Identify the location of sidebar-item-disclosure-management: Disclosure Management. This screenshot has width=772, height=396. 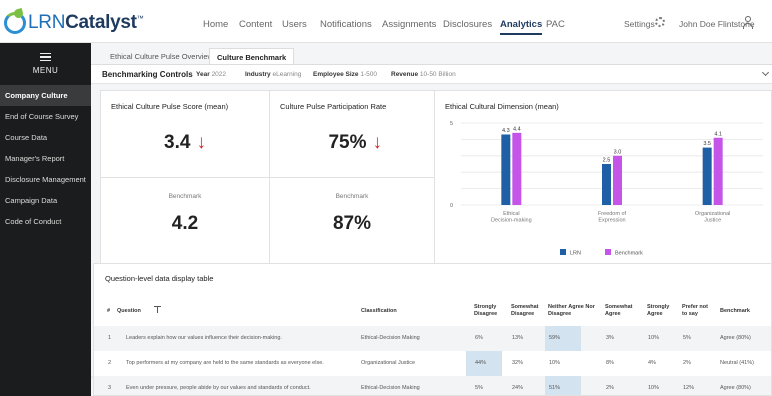
(45, 179).